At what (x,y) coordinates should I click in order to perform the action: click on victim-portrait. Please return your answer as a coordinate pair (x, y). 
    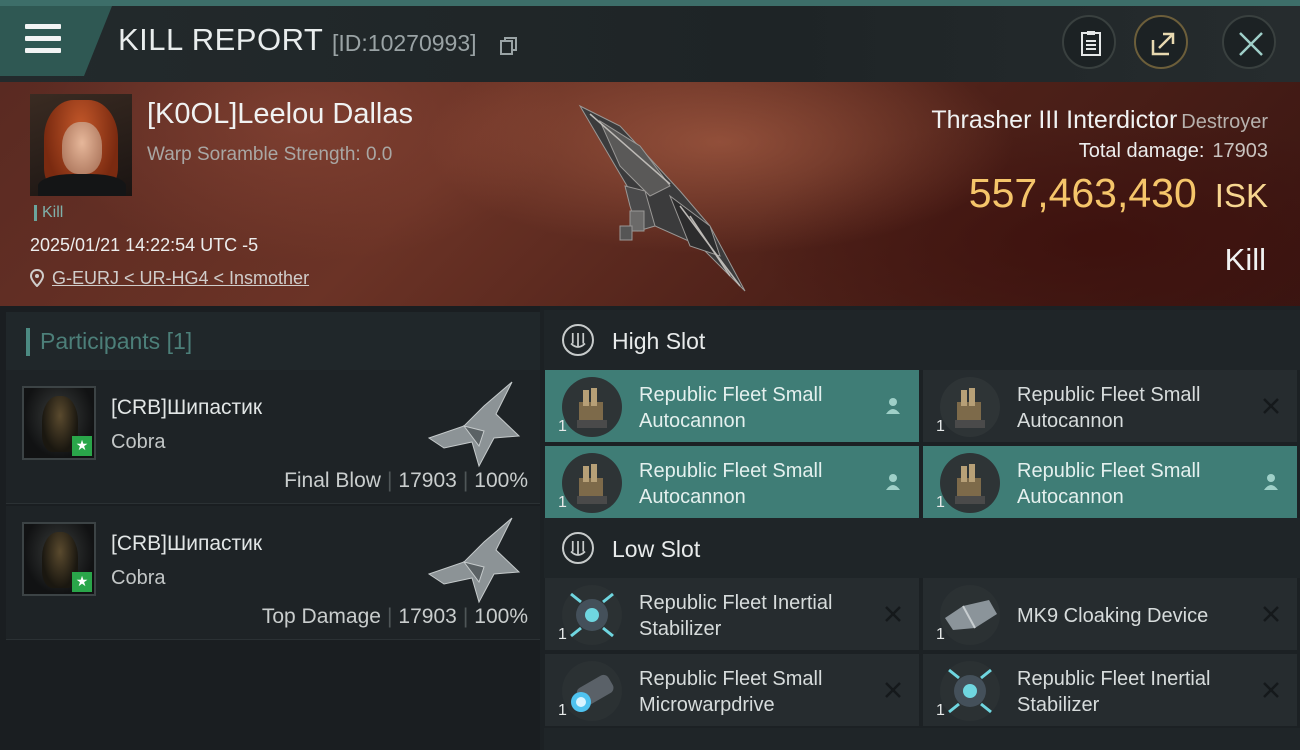
    Looking at the image, I should click on (81, 145).